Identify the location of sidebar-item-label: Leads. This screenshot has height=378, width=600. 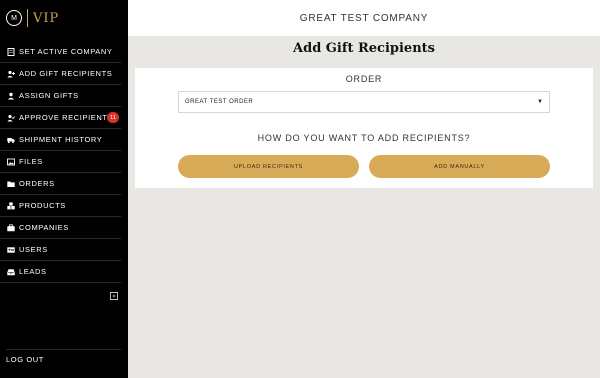
(33, 271).